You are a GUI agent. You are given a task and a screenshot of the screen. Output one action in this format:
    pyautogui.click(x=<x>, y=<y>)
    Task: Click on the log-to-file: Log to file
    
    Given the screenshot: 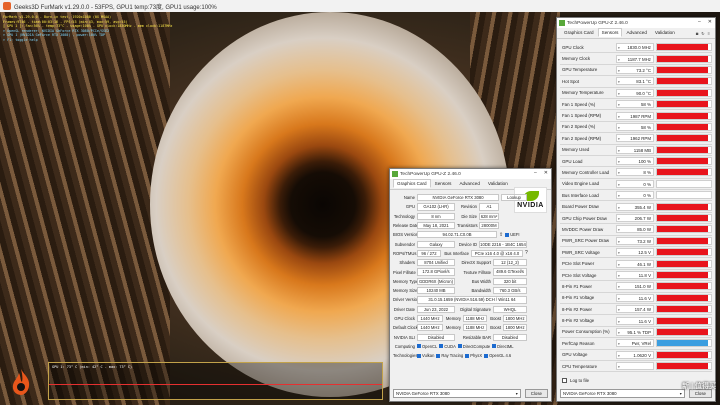 What is the action you would take?
    pyautogui.click(x=575, y=380)
    